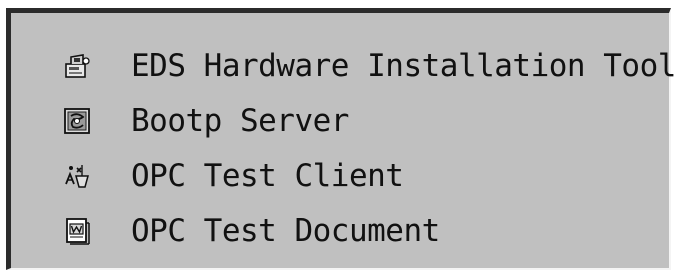  What do you see at coordinates (77, 121) in the screenshot?
I see `bootp-server-icon` at bounding box center [77, 121].